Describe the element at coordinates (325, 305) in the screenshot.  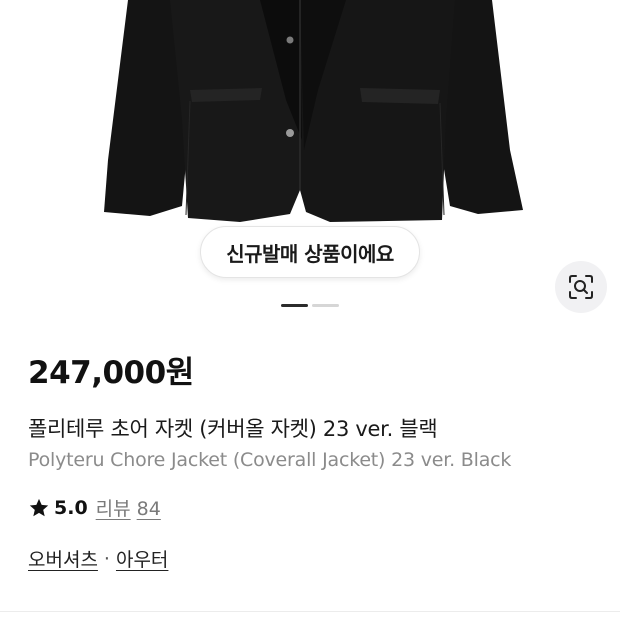
I see `pagination-dot` at that location.